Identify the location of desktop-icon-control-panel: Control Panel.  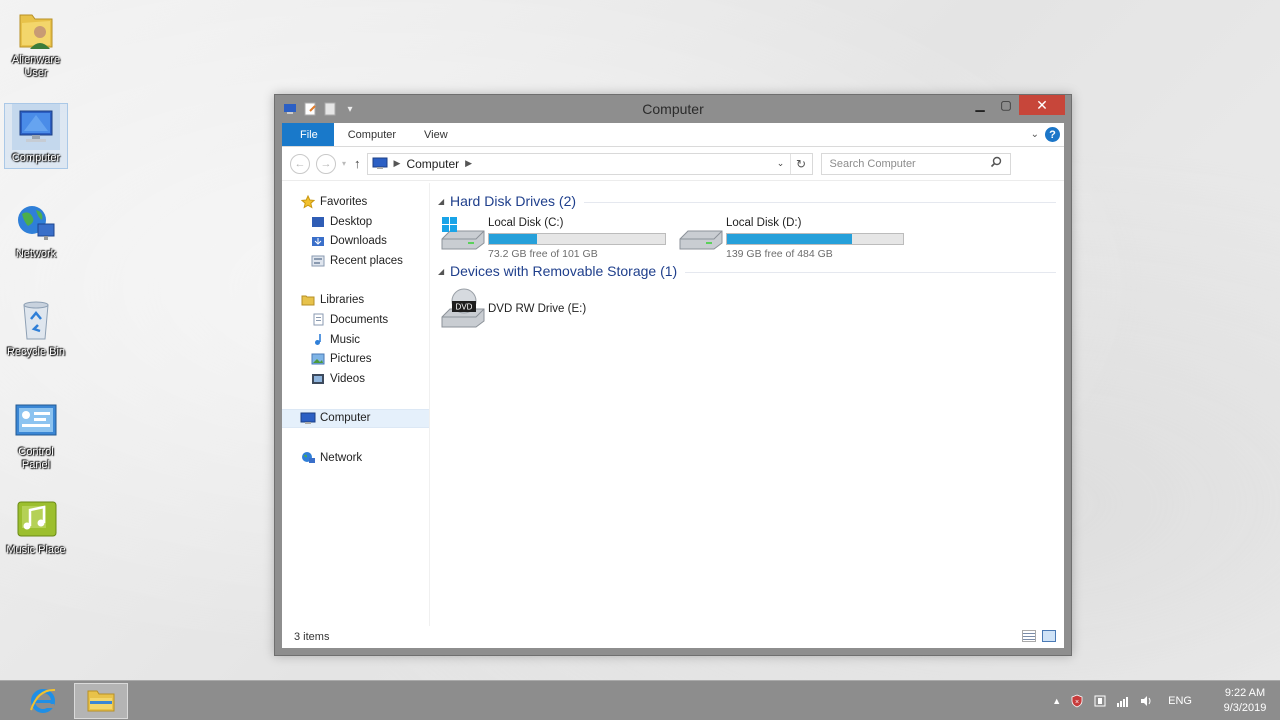
(36, 435).